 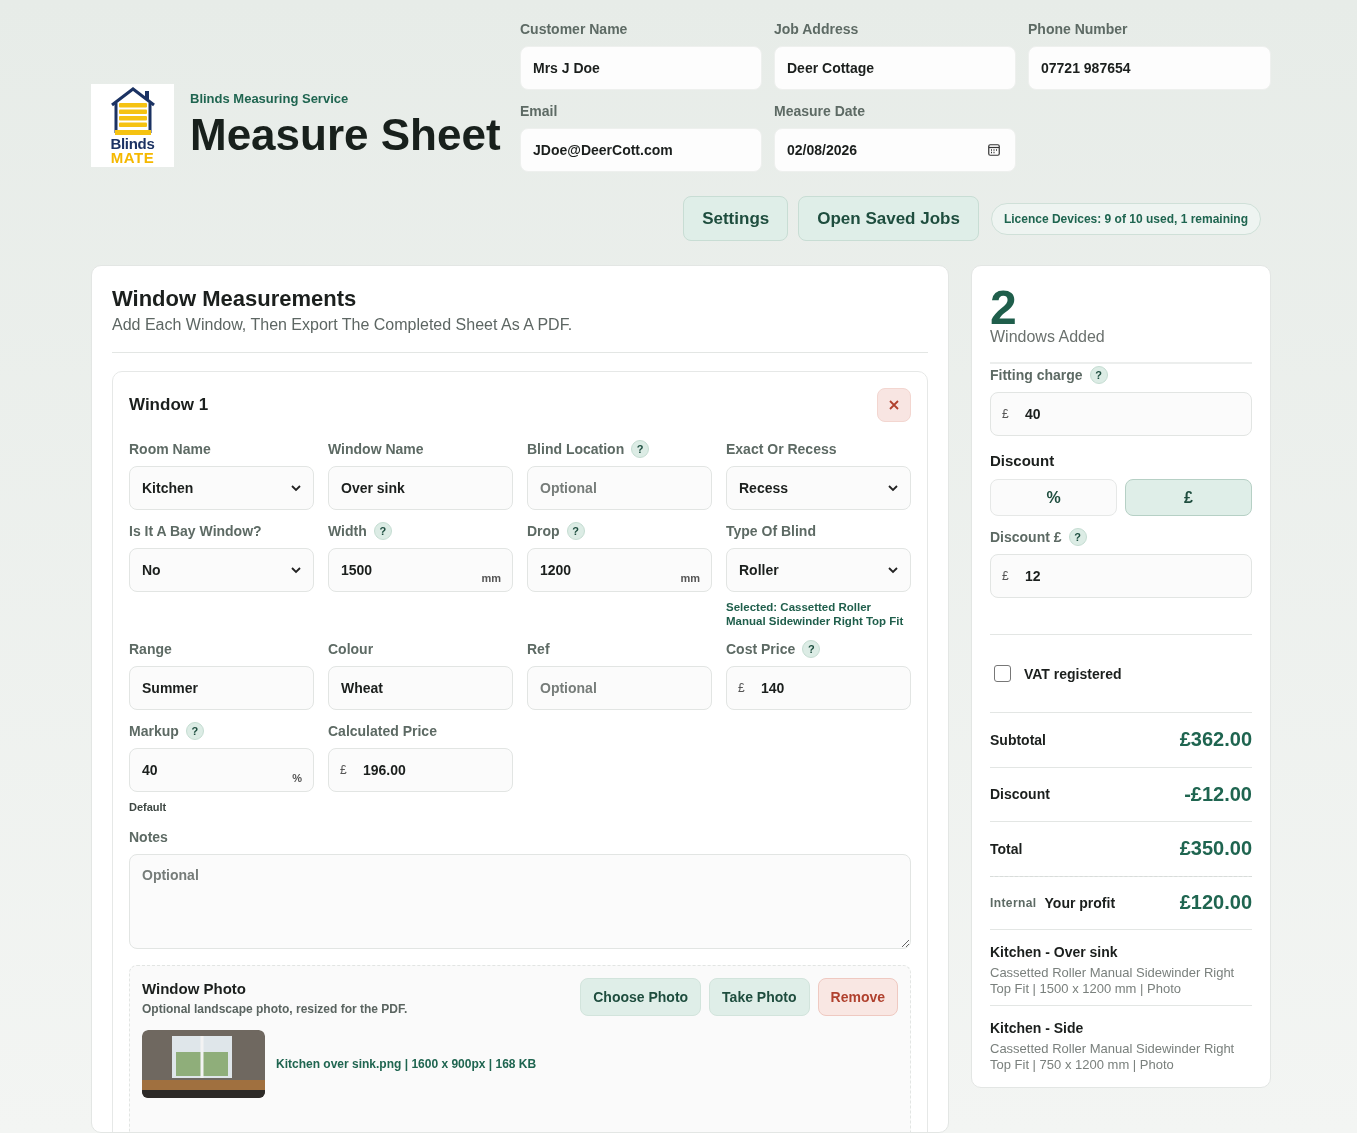 I want to click on discount-mode-toggle: %, so click(x=1053, y=497).